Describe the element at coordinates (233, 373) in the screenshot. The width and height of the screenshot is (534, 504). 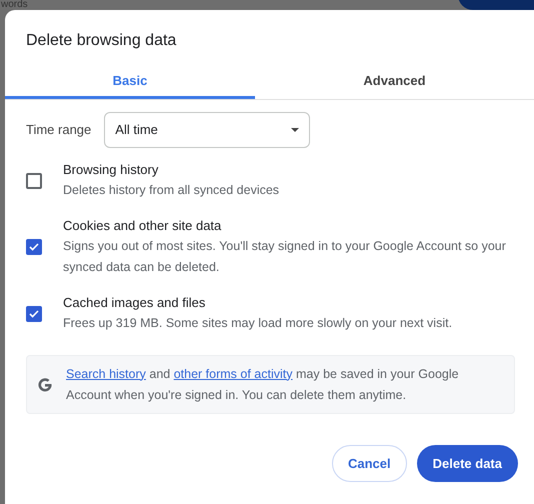
I see `activity-link: other forms of activity` at that location.